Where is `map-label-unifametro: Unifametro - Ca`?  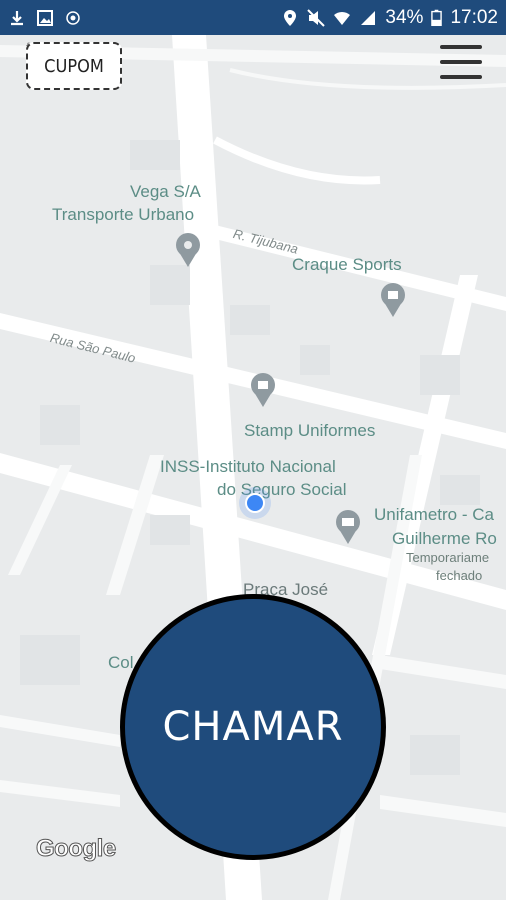
map-label-unifametro: Unifametro - Ca is located at coordinates (434, 514).